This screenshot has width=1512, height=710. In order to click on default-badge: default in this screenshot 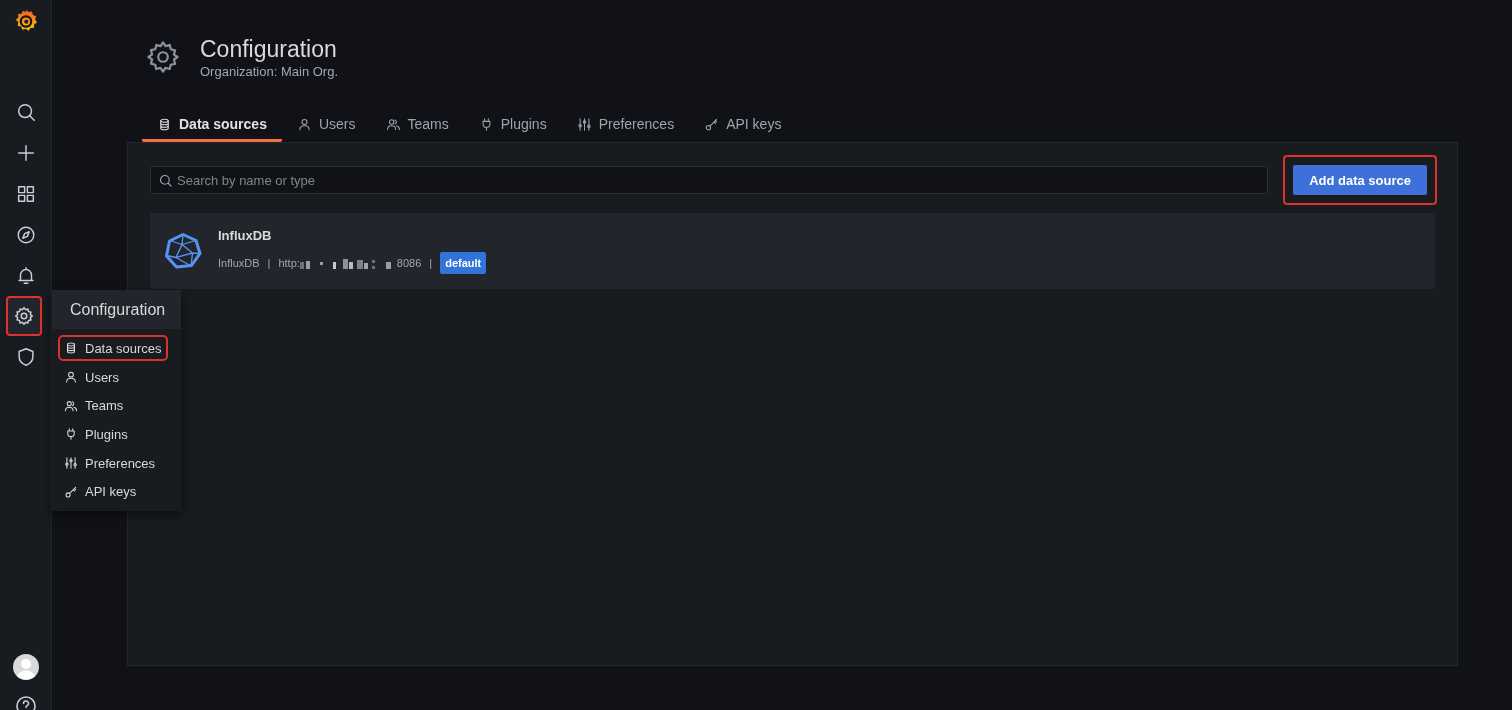, I will do `click(463, 263)`.